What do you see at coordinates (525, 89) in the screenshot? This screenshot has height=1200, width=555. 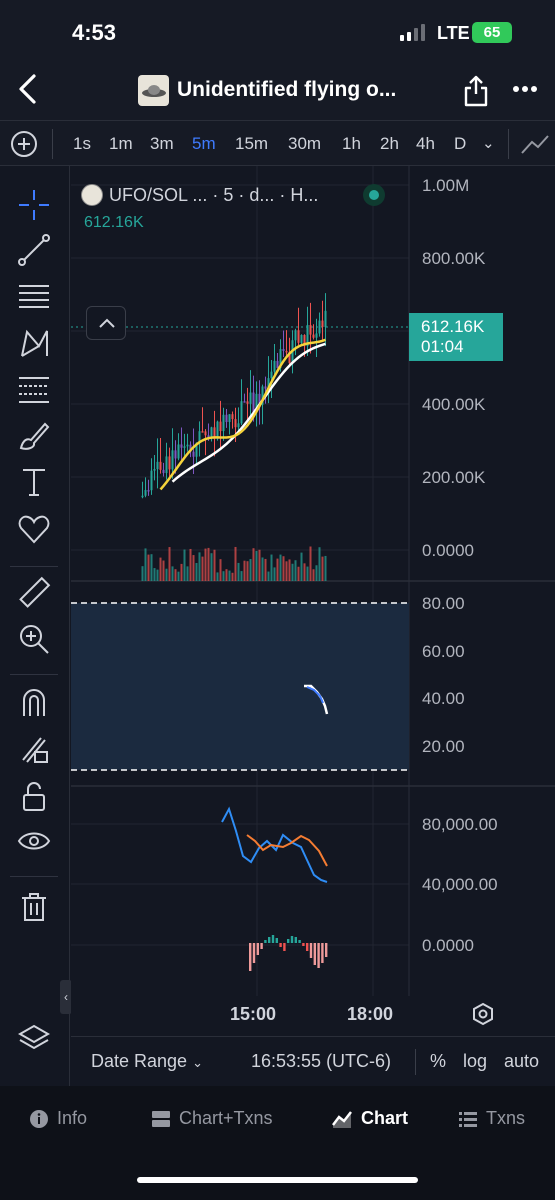 I see `more-options-icon` at bounding box center [525, 89].